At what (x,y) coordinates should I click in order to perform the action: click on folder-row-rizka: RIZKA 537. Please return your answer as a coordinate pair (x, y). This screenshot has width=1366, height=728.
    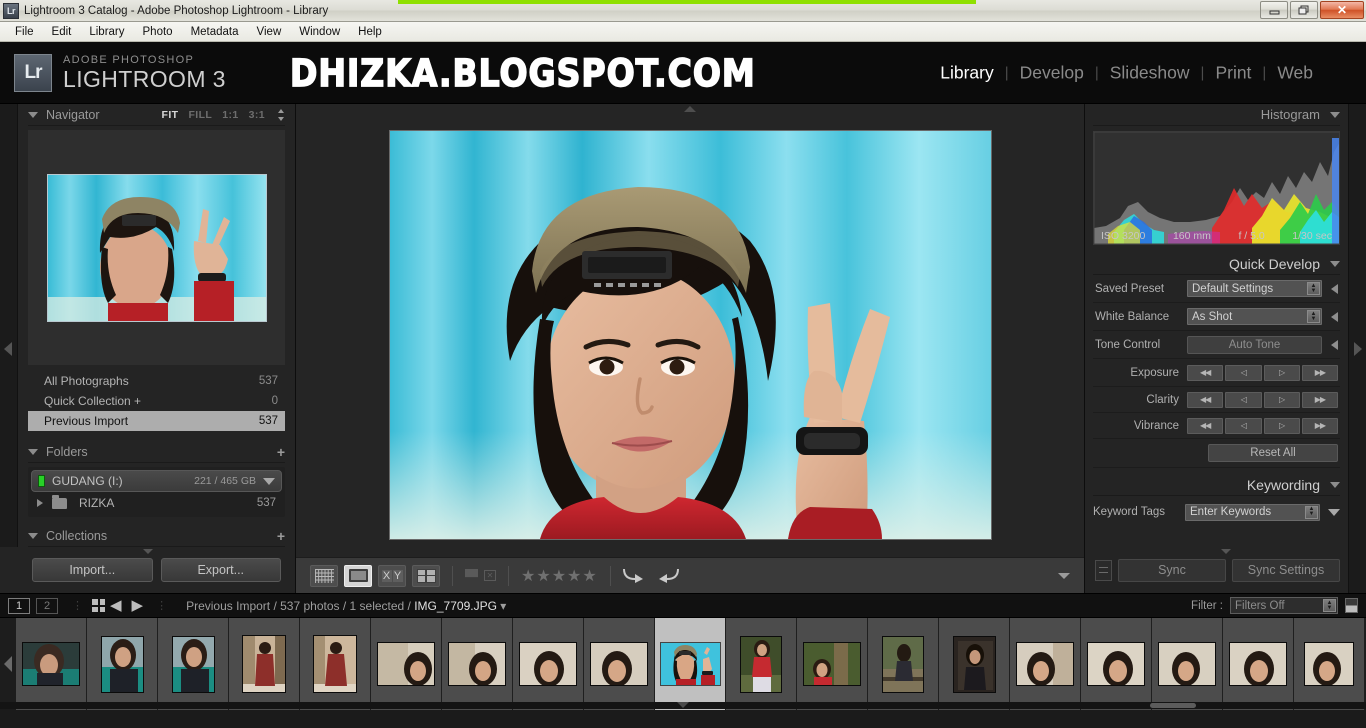
    Looking at the image, I should click on (156, 503).